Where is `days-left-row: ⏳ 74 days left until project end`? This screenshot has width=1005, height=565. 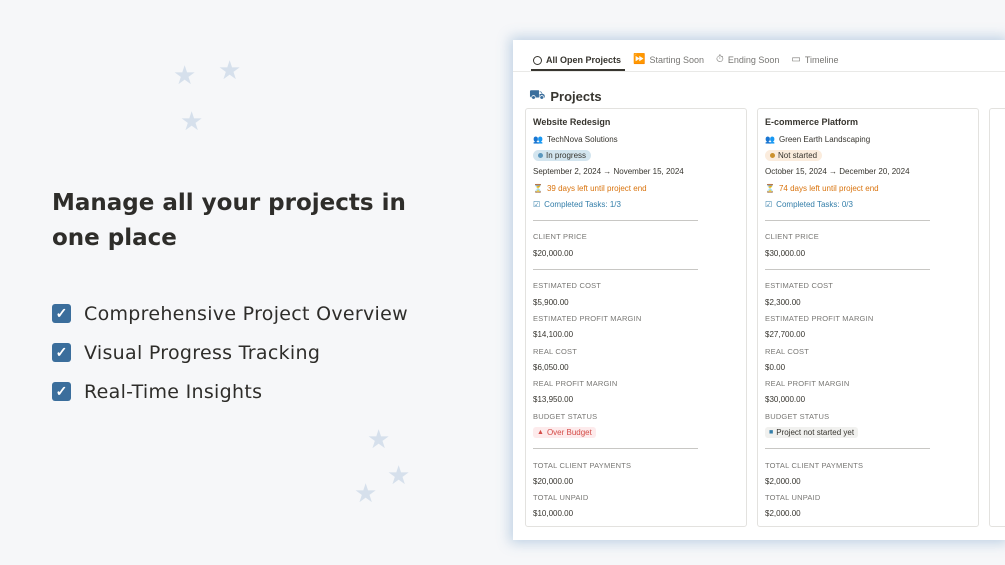
days-left-row: ⏳ 74 days left until project end is located at coordinates (868, 188).